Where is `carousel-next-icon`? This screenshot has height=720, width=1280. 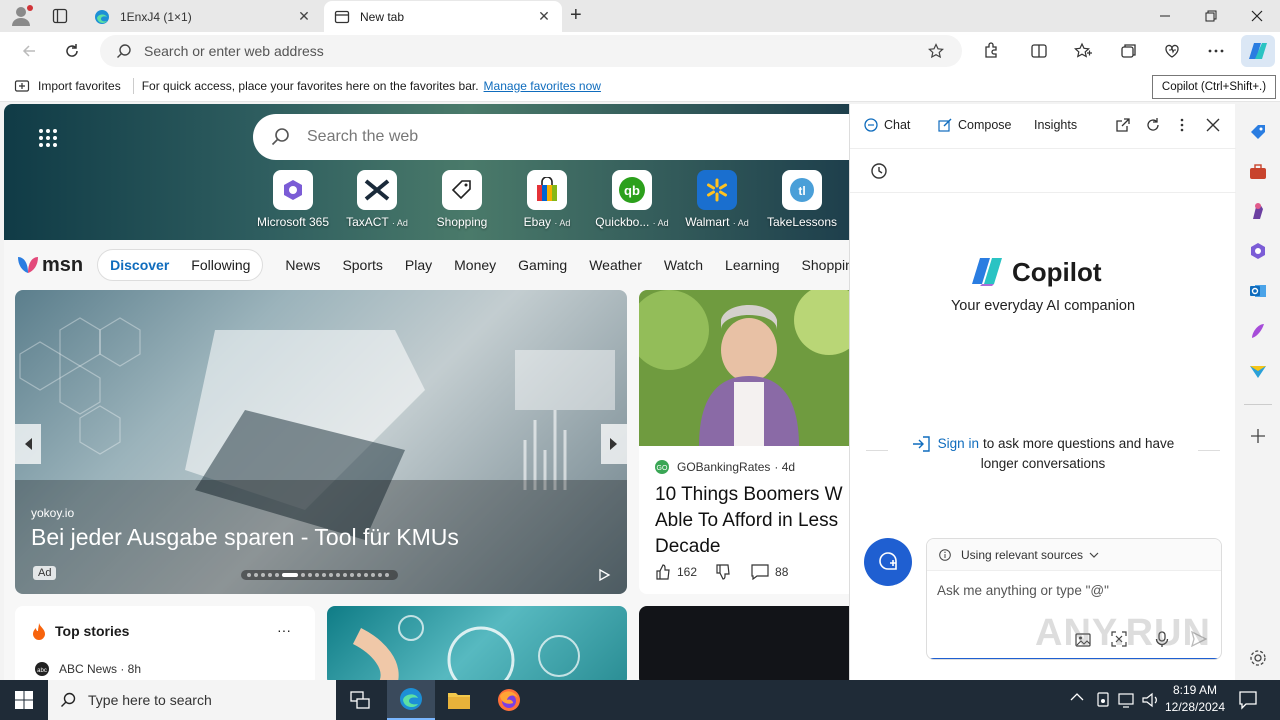
carousel-next-icon is located at coordinates (614, 444).